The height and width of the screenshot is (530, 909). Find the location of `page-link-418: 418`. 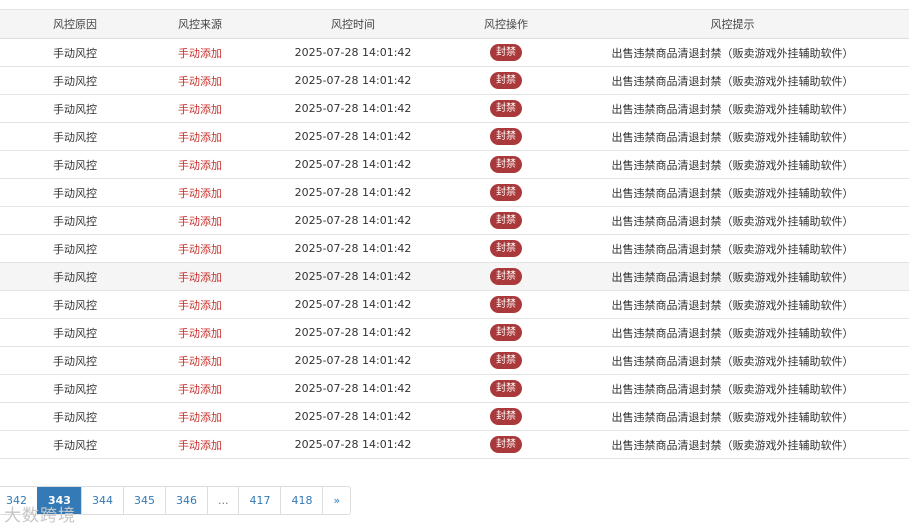

page-link-418: 418 is located at coordinates (301, 500).